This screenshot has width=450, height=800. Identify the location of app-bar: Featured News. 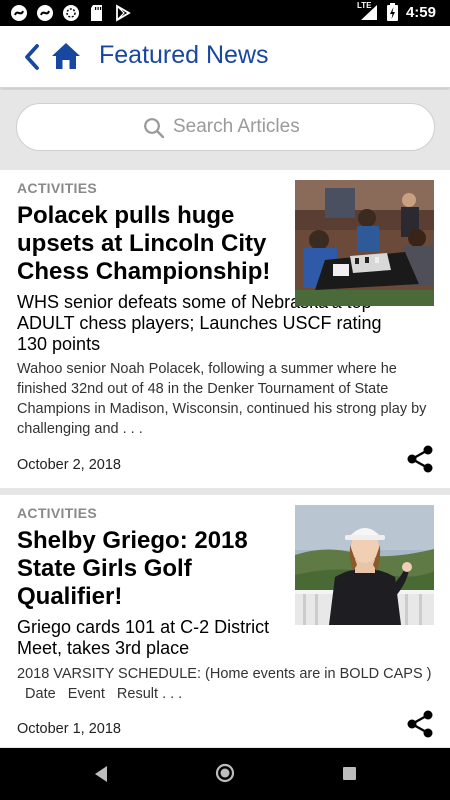
(225, 57).